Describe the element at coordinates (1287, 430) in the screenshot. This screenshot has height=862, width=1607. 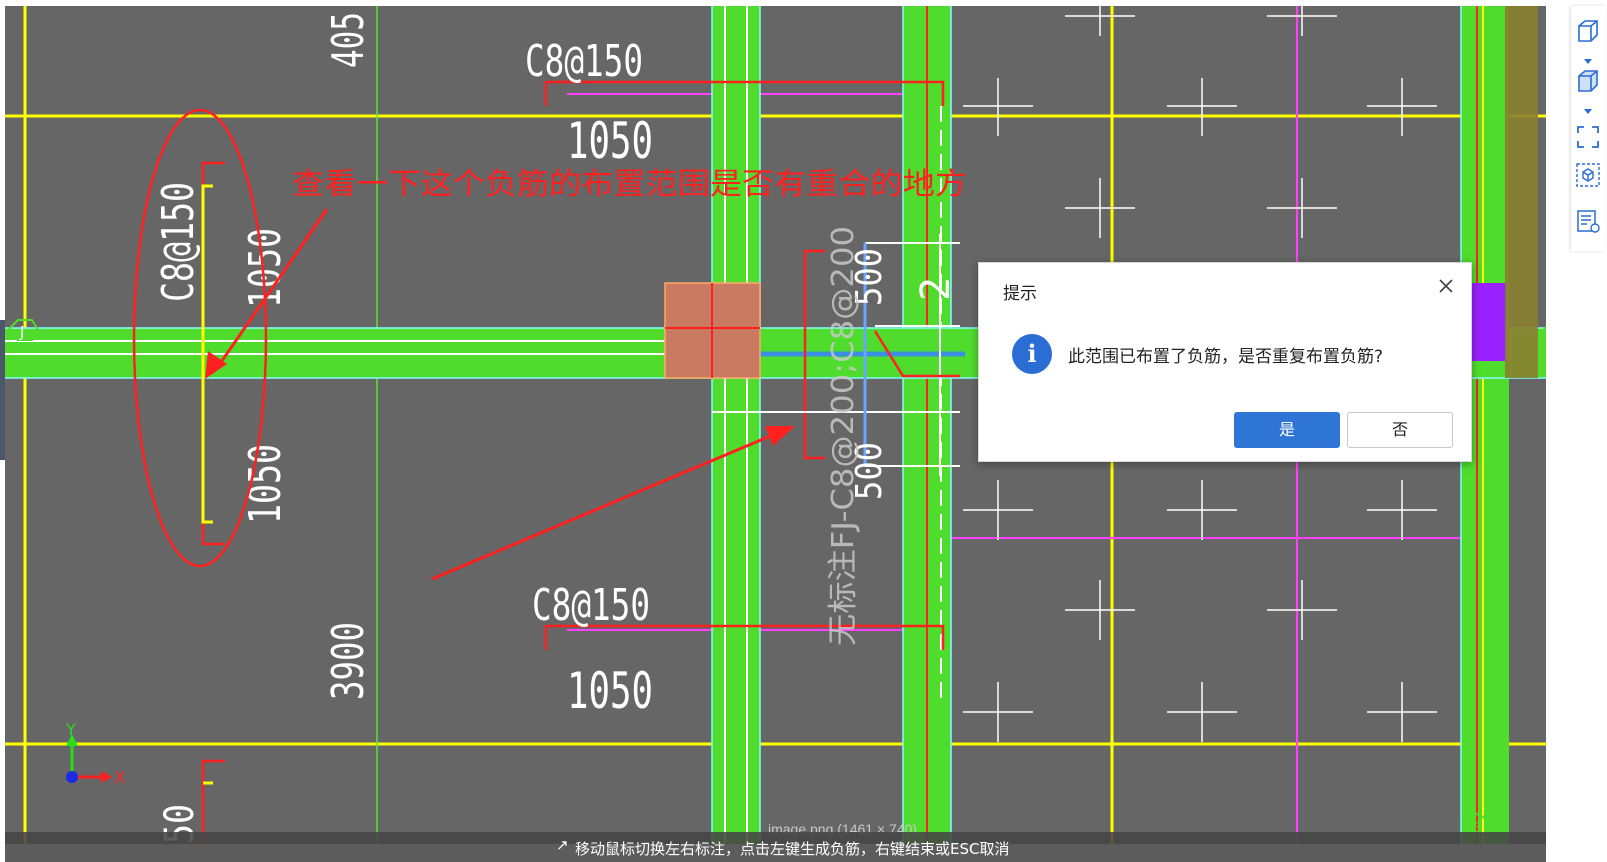
I see `yes-button: 是` at that location.